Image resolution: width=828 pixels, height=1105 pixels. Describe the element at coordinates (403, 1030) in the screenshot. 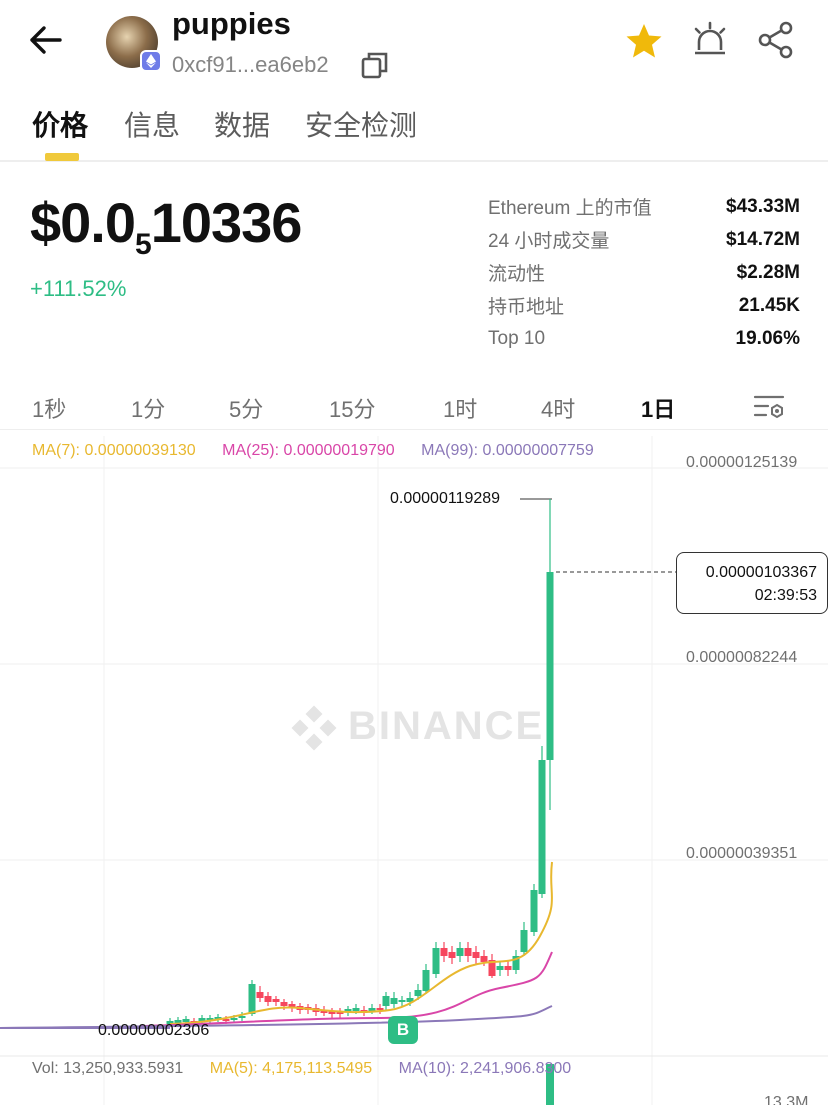

I see `buy-marker: B` at that location.